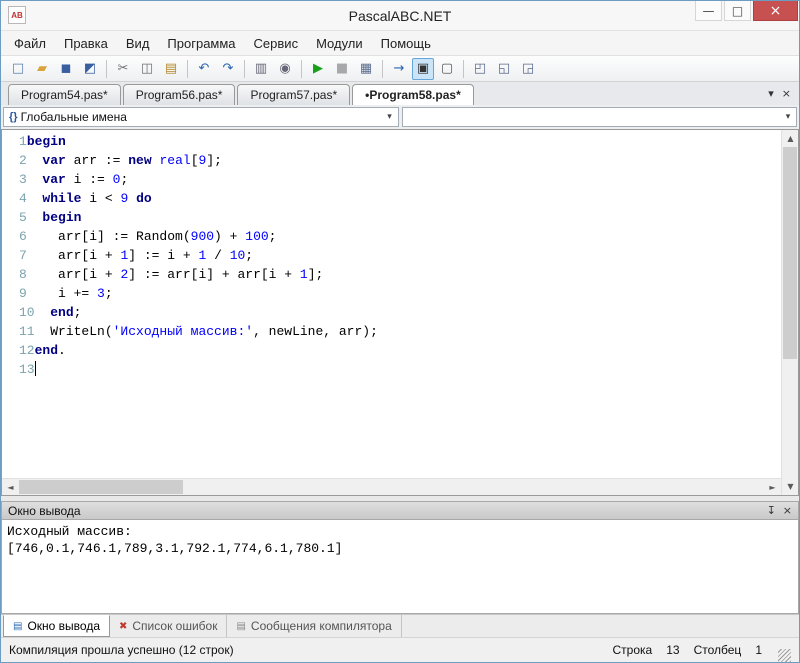 This screenshot has width=800, height=663. What do you see at coordinates (30, 43) in the screenshot?
I see `menu-item: Файл` at bounding box center [30, 43].